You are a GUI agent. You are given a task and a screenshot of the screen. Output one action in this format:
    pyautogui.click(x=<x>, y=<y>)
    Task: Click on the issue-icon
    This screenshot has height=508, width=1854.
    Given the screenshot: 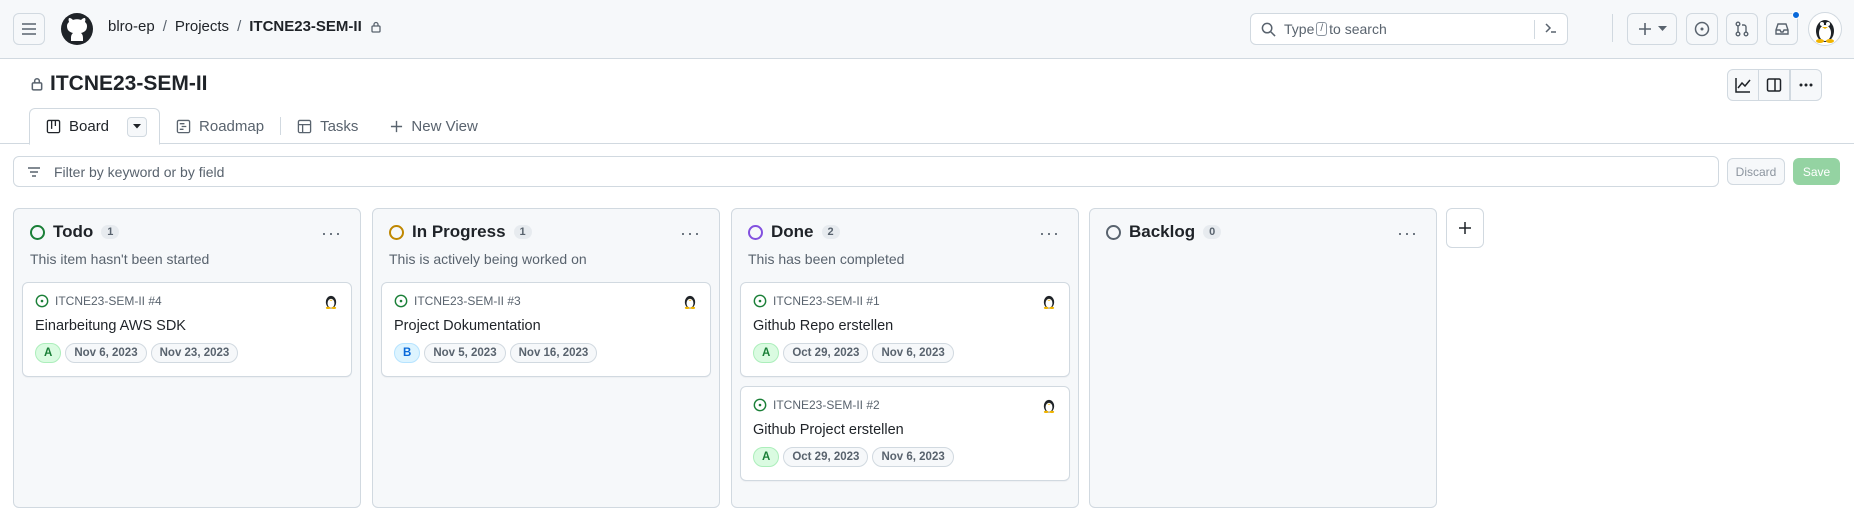 What is the action you would take?
    pyautogui.click(x=1702, y=29)
    